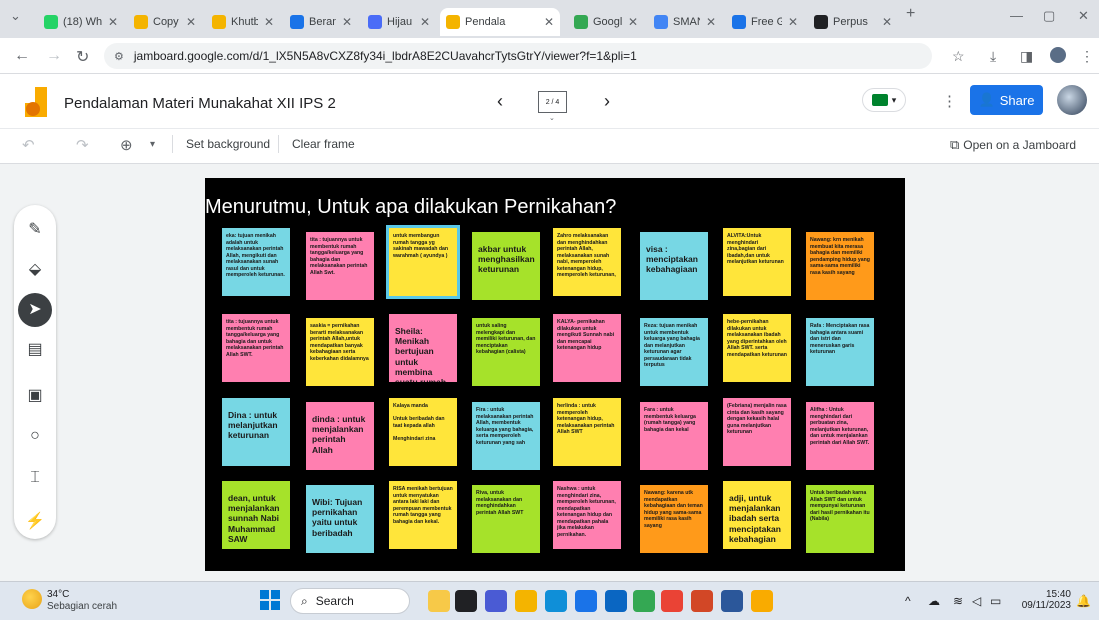 This screenshot has height=620, width=1099. I want to click on text-box-icon: ⌶, so click(35, 478).